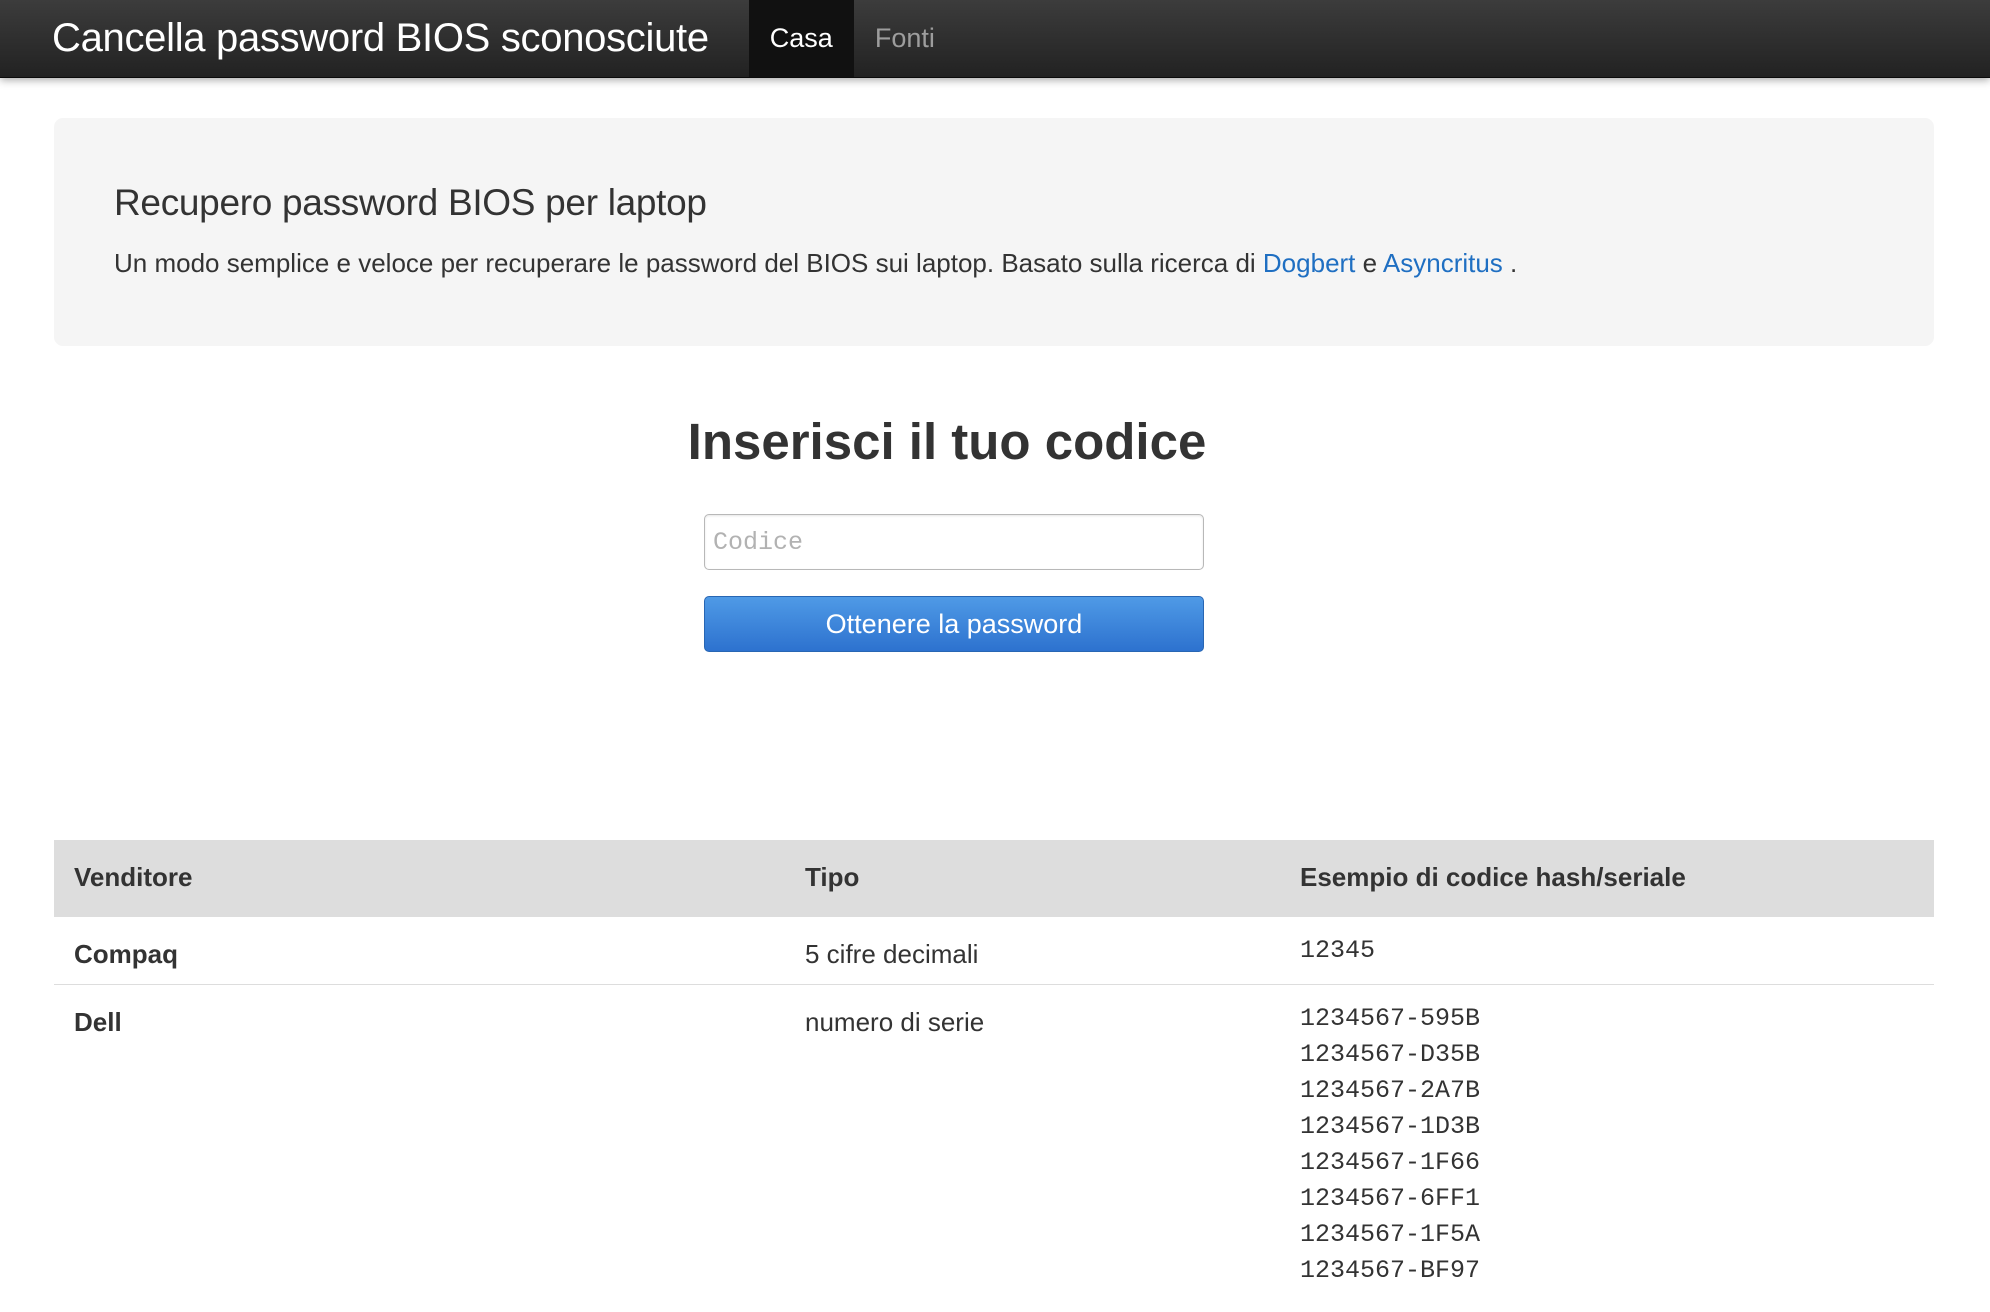 Image resolution: width=1990 pixels, height=1312 pixels. Describe the element at coordinates (1390, 1270) in the screenshot. I see `code-example: 1234567-BF97` at that location.